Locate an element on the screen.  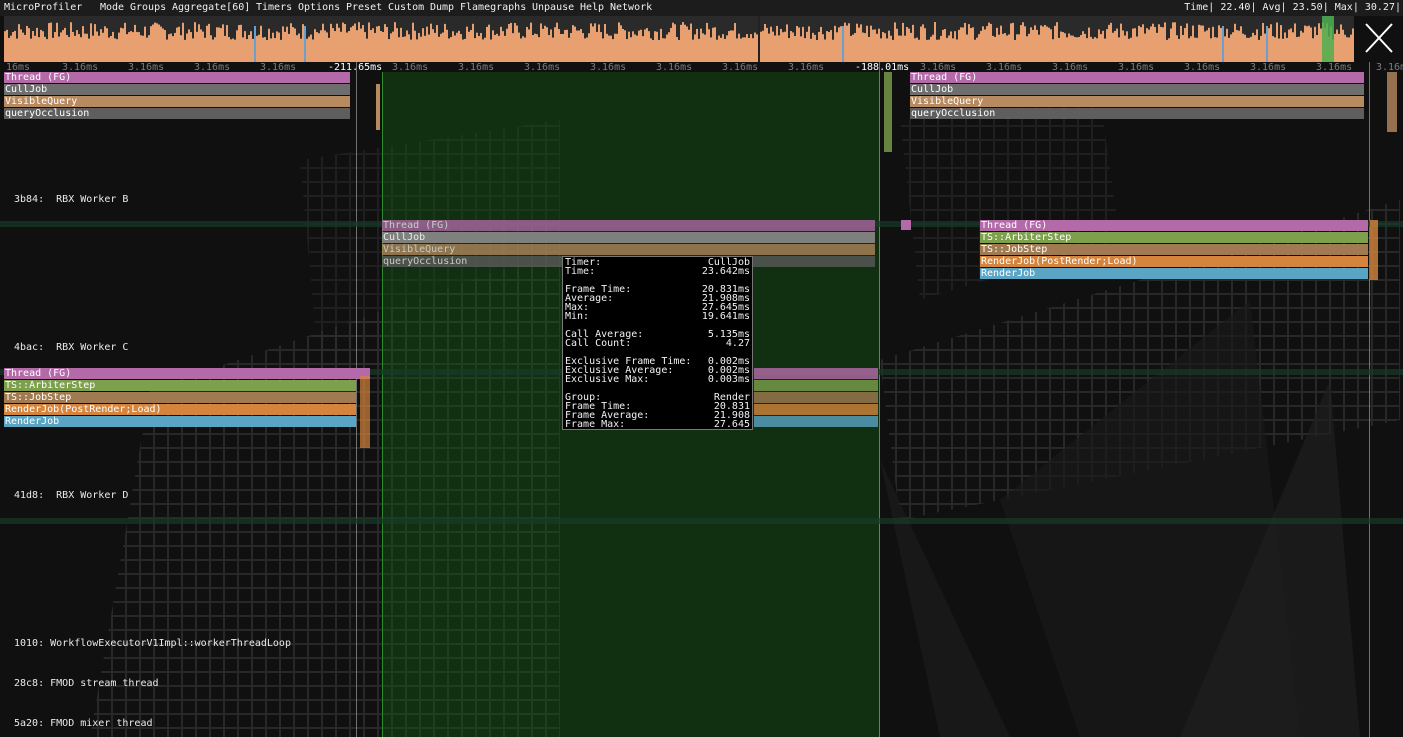
tooltip-excl-max: 0.003ms is located at coordinates (728, 379).